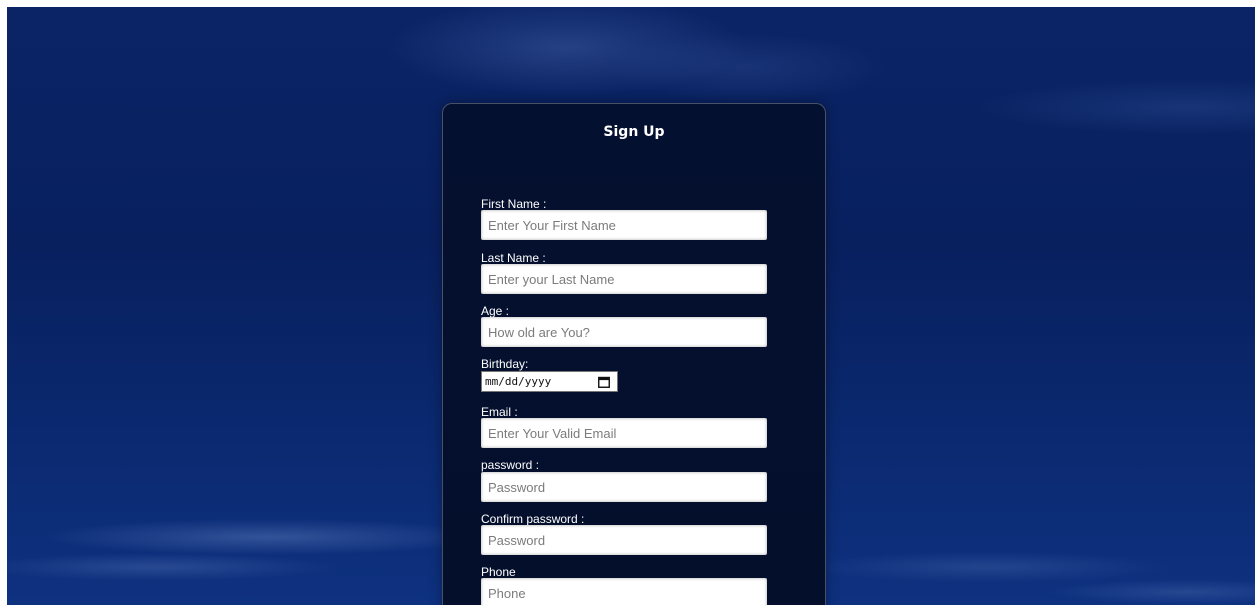 This screenshot has width=1255, height=605. I want to click on first-name-label: First Name :, so click(514, 204).